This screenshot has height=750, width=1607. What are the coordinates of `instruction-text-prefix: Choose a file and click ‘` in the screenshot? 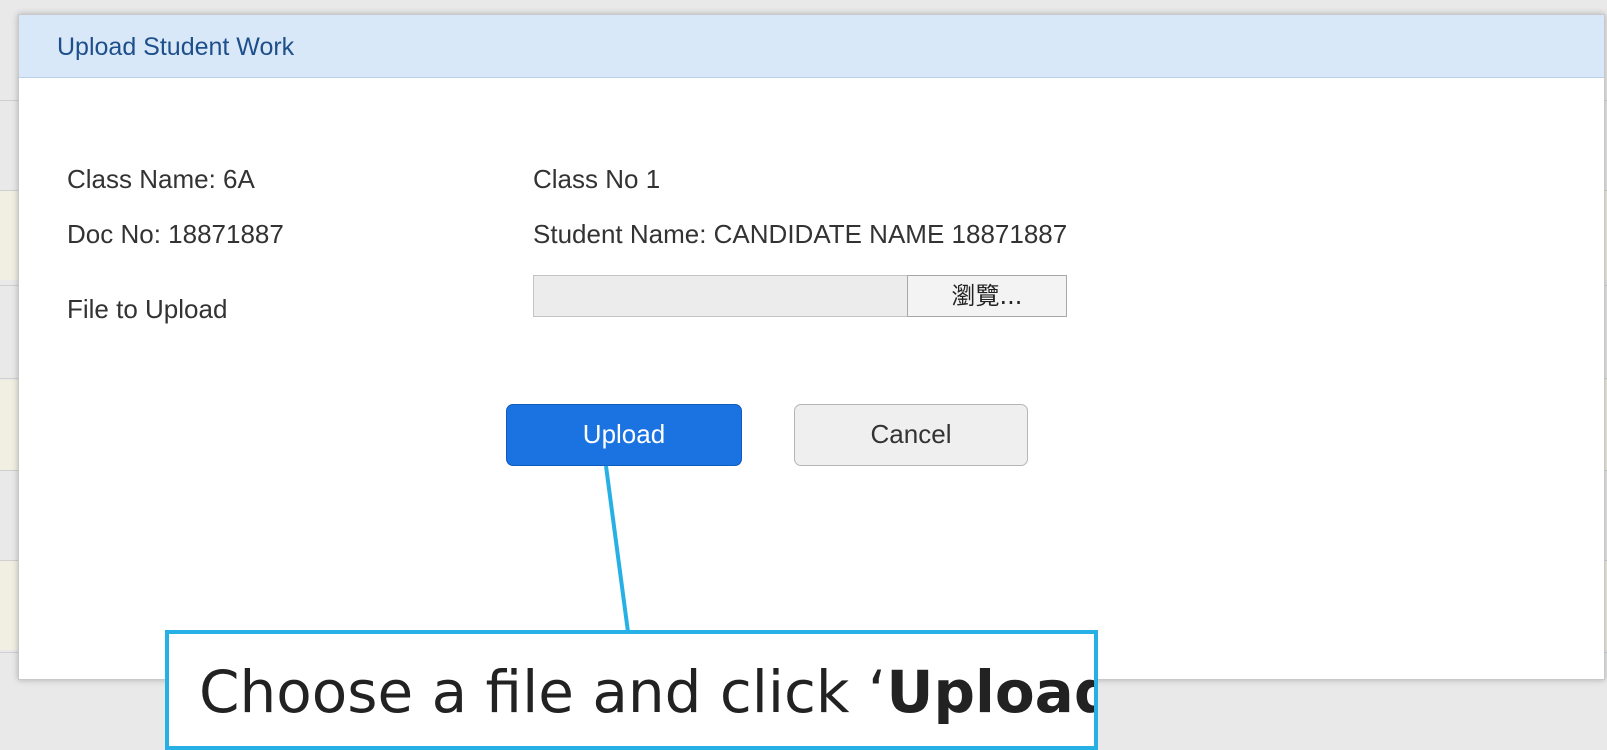 It's located at (543, 692).